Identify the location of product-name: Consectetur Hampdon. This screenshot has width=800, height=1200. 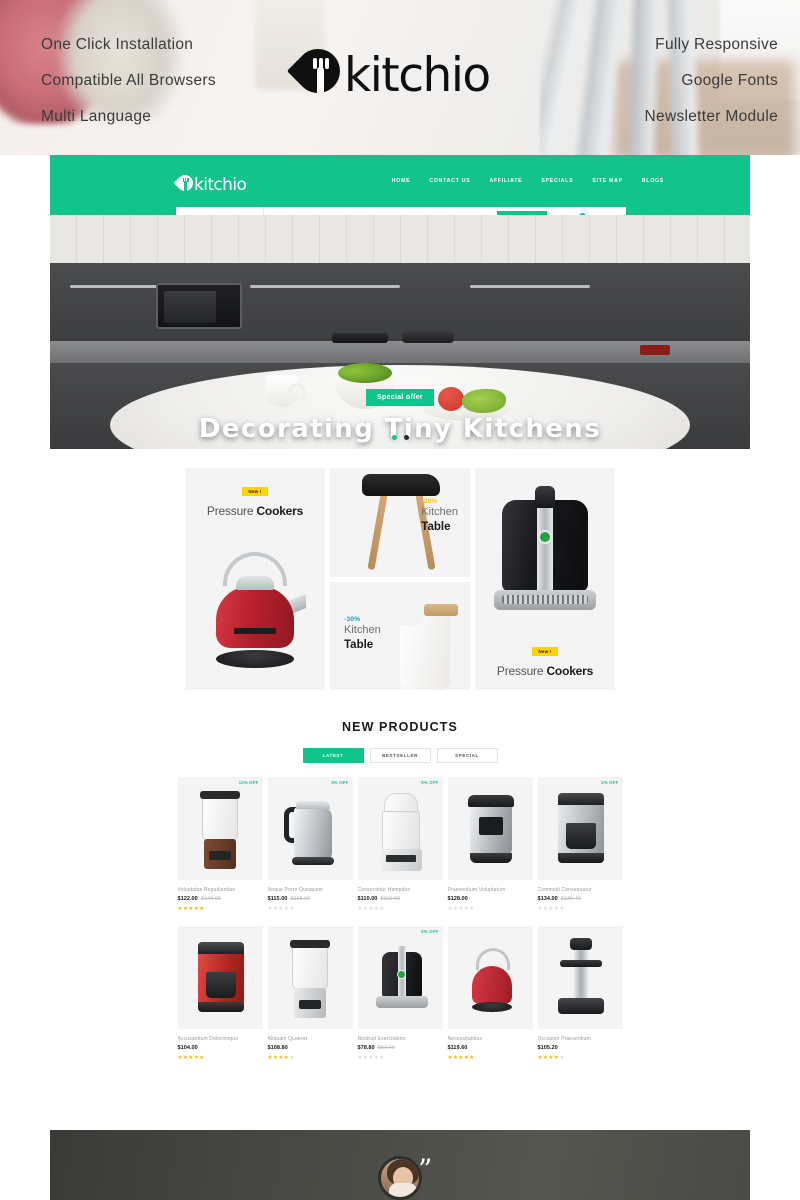
(400, 890).